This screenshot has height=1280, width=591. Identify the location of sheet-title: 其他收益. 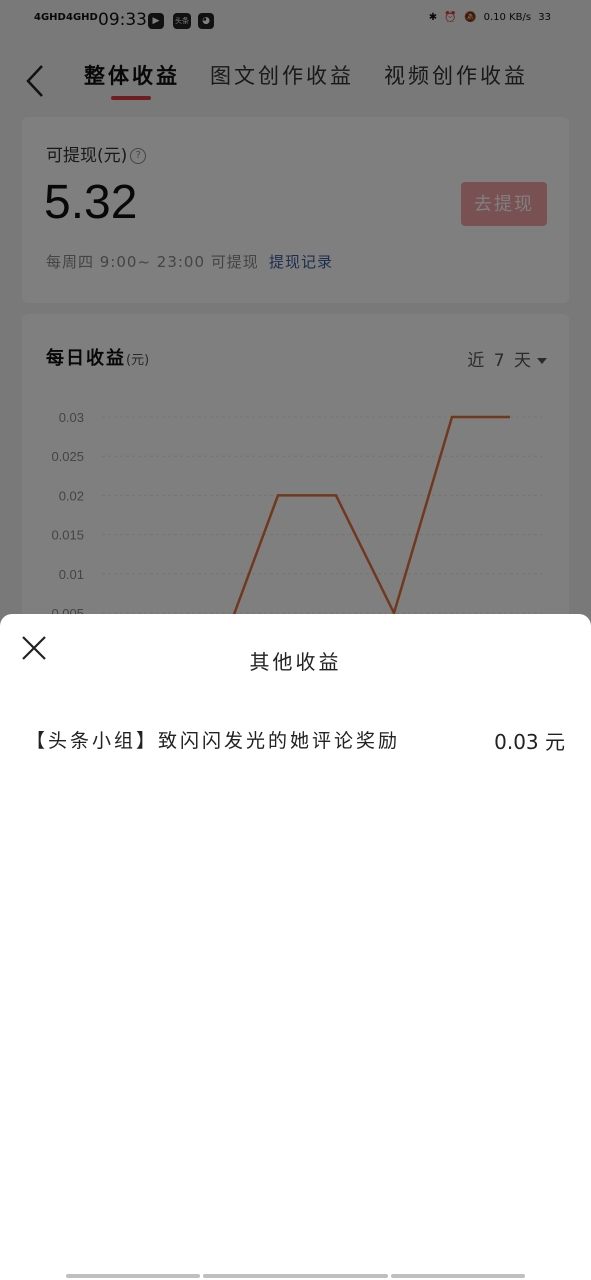
(295, 662).